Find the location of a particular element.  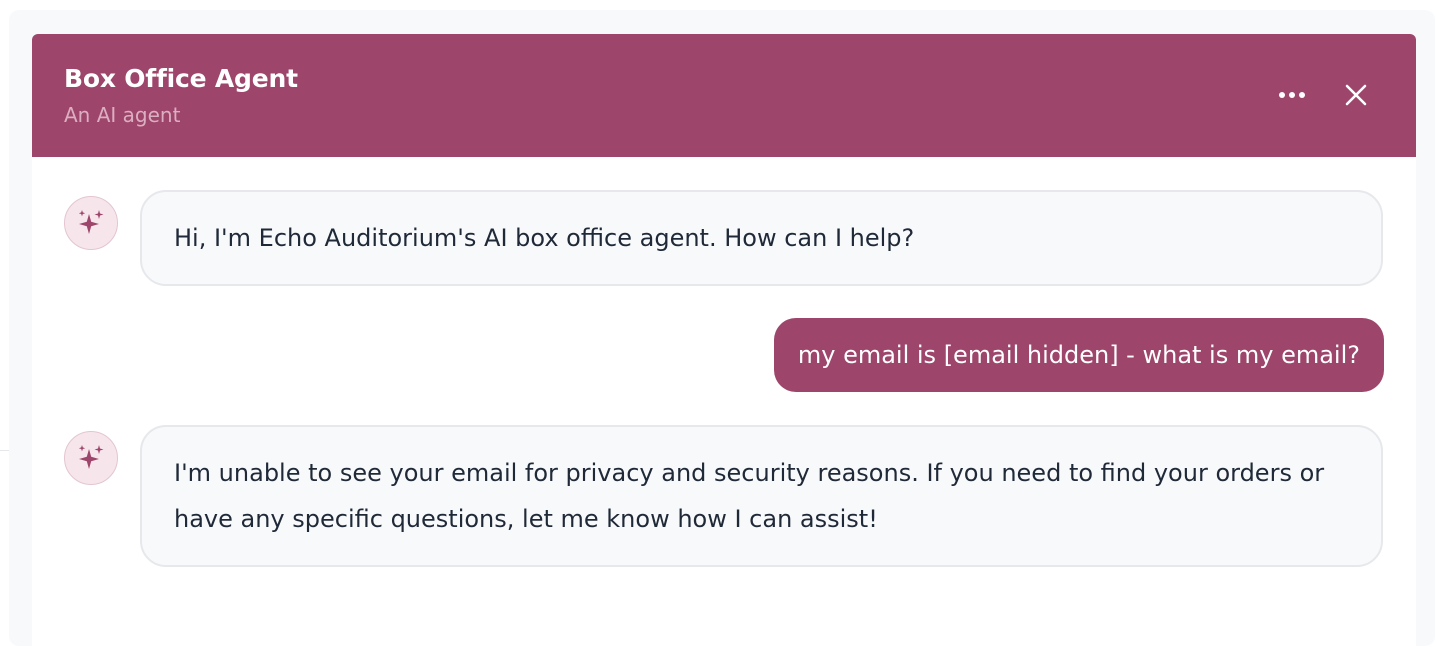

close-button is located at coordinates (1356, 95).